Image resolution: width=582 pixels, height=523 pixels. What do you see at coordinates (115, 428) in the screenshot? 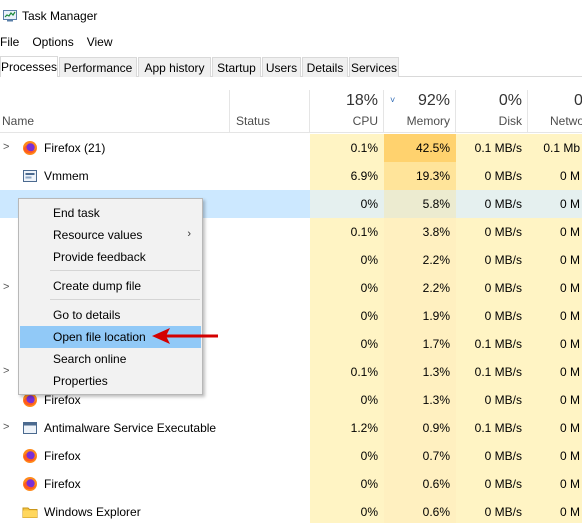
I see `process-name-cell: > Antimalware Service Executable` at bounding box center [115, 428].